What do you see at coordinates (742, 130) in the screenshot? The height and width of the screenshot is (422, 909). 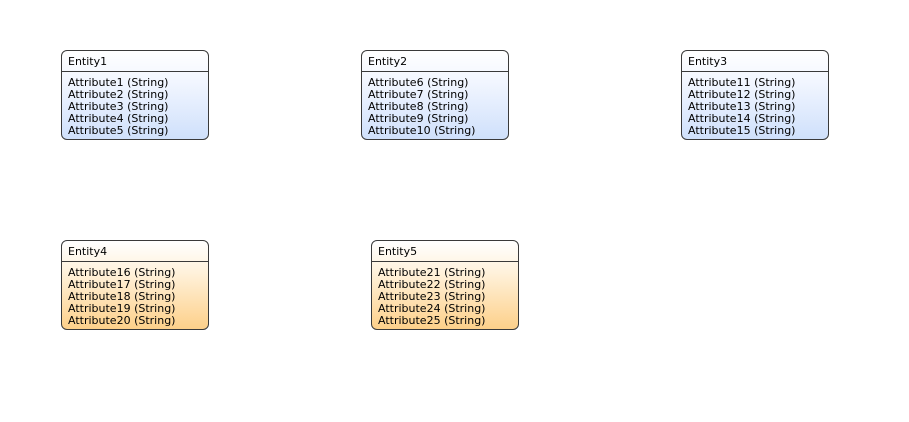 I see `attribute-item: Attribute15 (String)` at bounding box center [742, 130].